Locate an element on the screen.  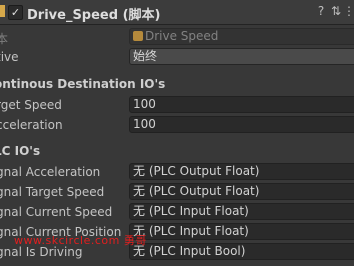
plc-signal-row: gnal Target Speed 无 (PLC Output Float) is located at coordinates (177, 193).